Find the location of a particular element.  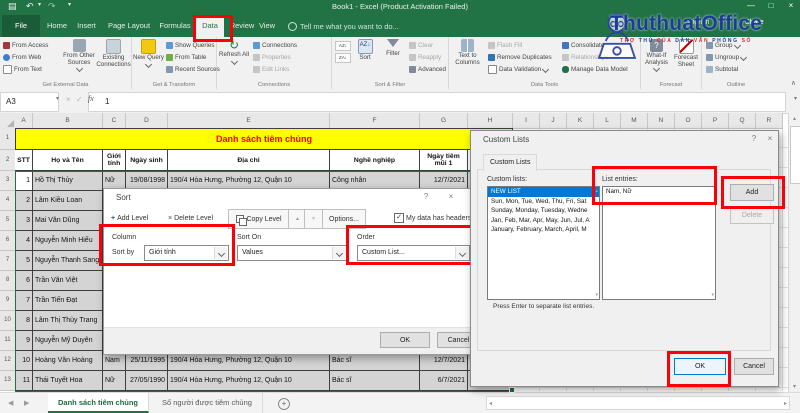

name-box: A3 is located at coordinates (29, 102).